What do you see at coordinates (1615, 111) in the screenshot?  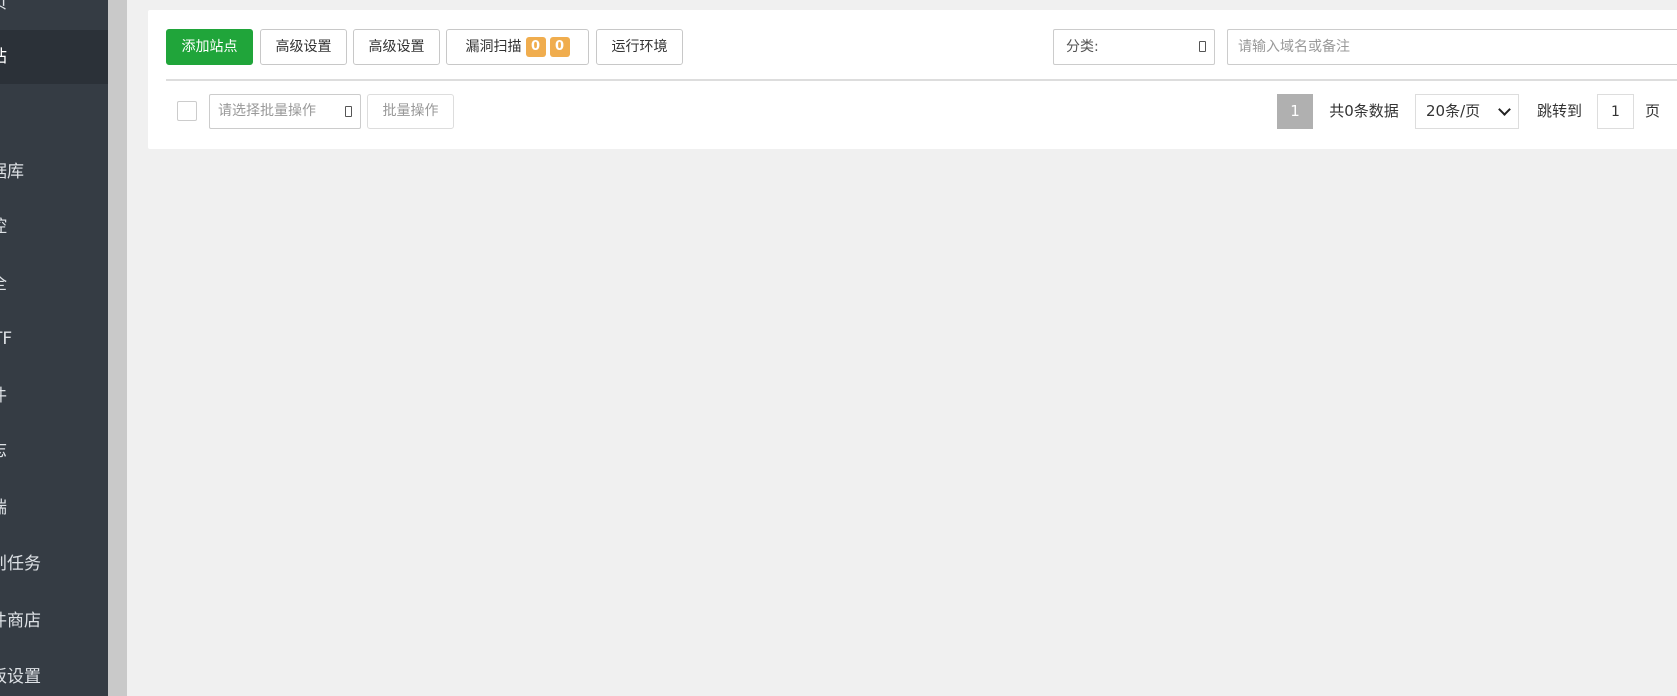 I see `jump-page-input` at bounding box center [1615, 111].